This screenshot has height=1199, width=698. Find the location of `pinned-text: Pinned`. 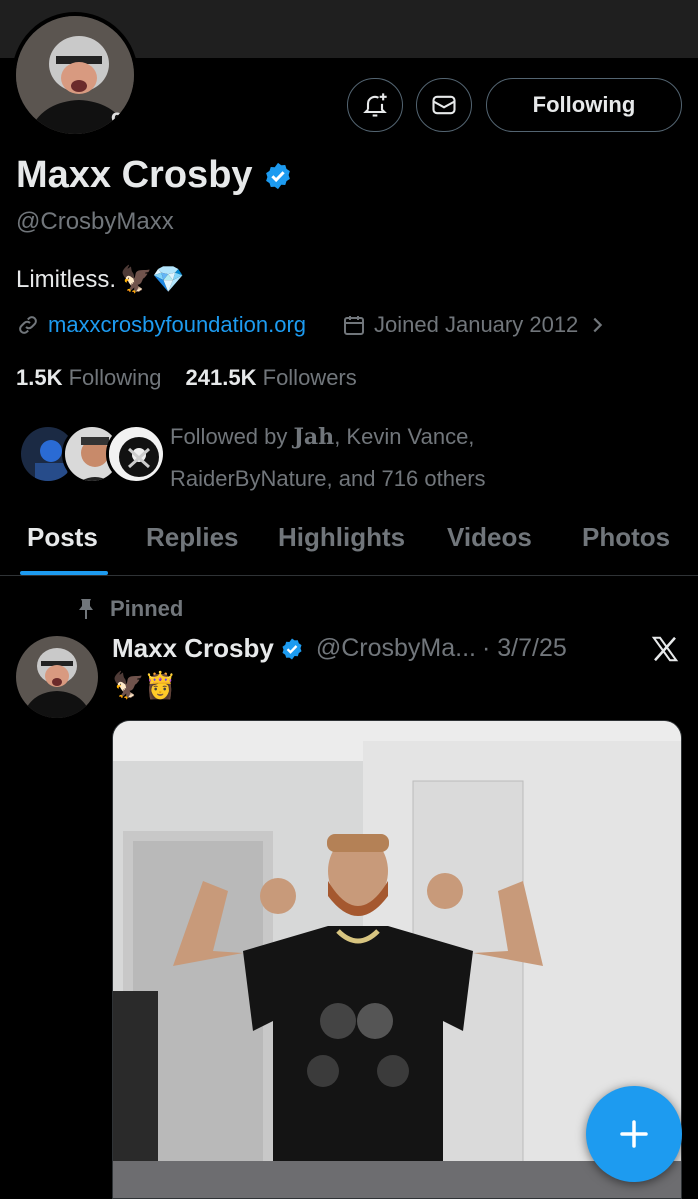

pinned-text: Pinned is located at coordinates (147, 608).